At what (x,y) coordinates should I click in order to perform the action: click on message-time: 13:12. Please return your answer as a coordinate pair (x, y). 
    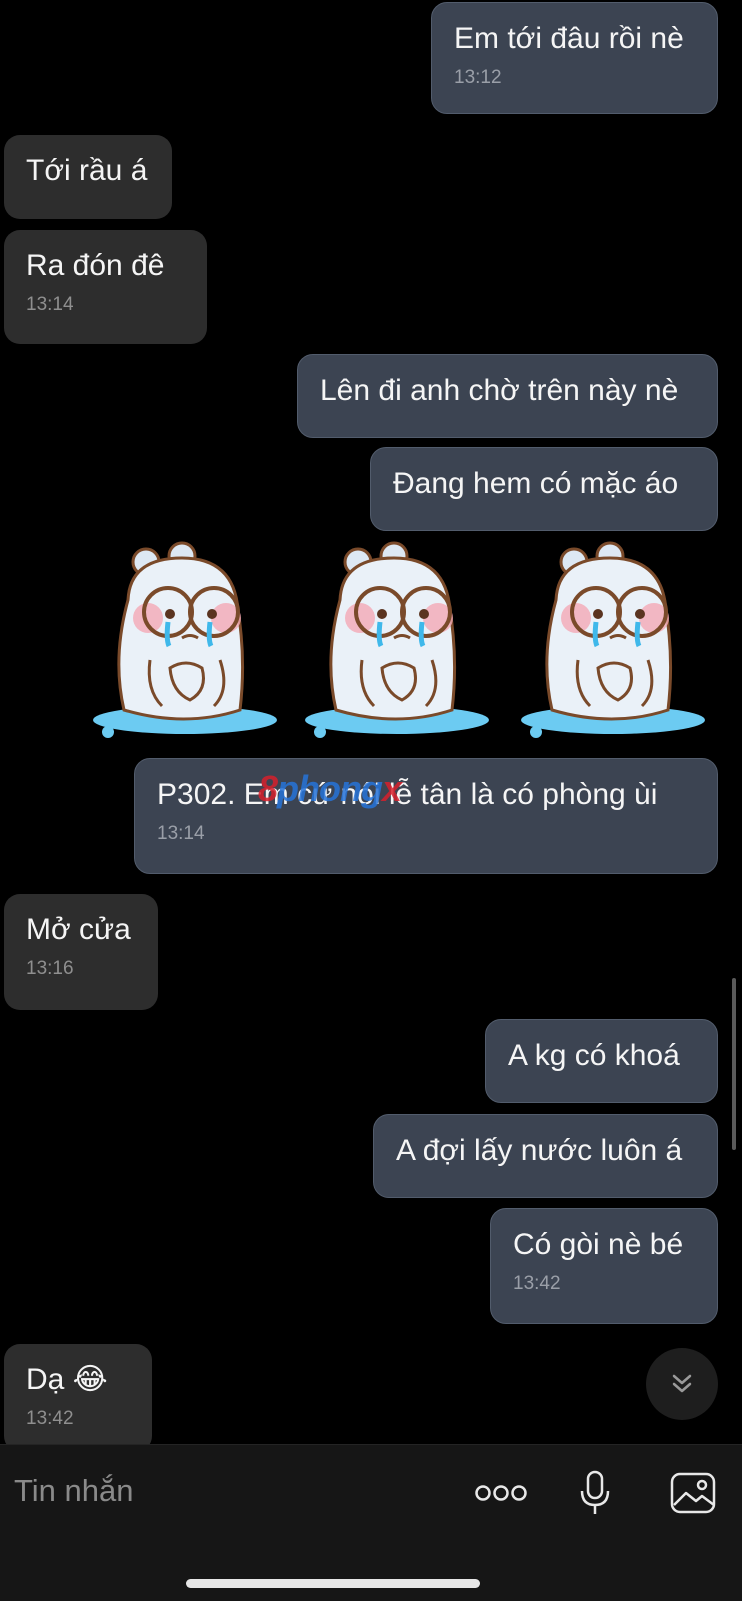
    Looking at the image, I should click on (478, 77).